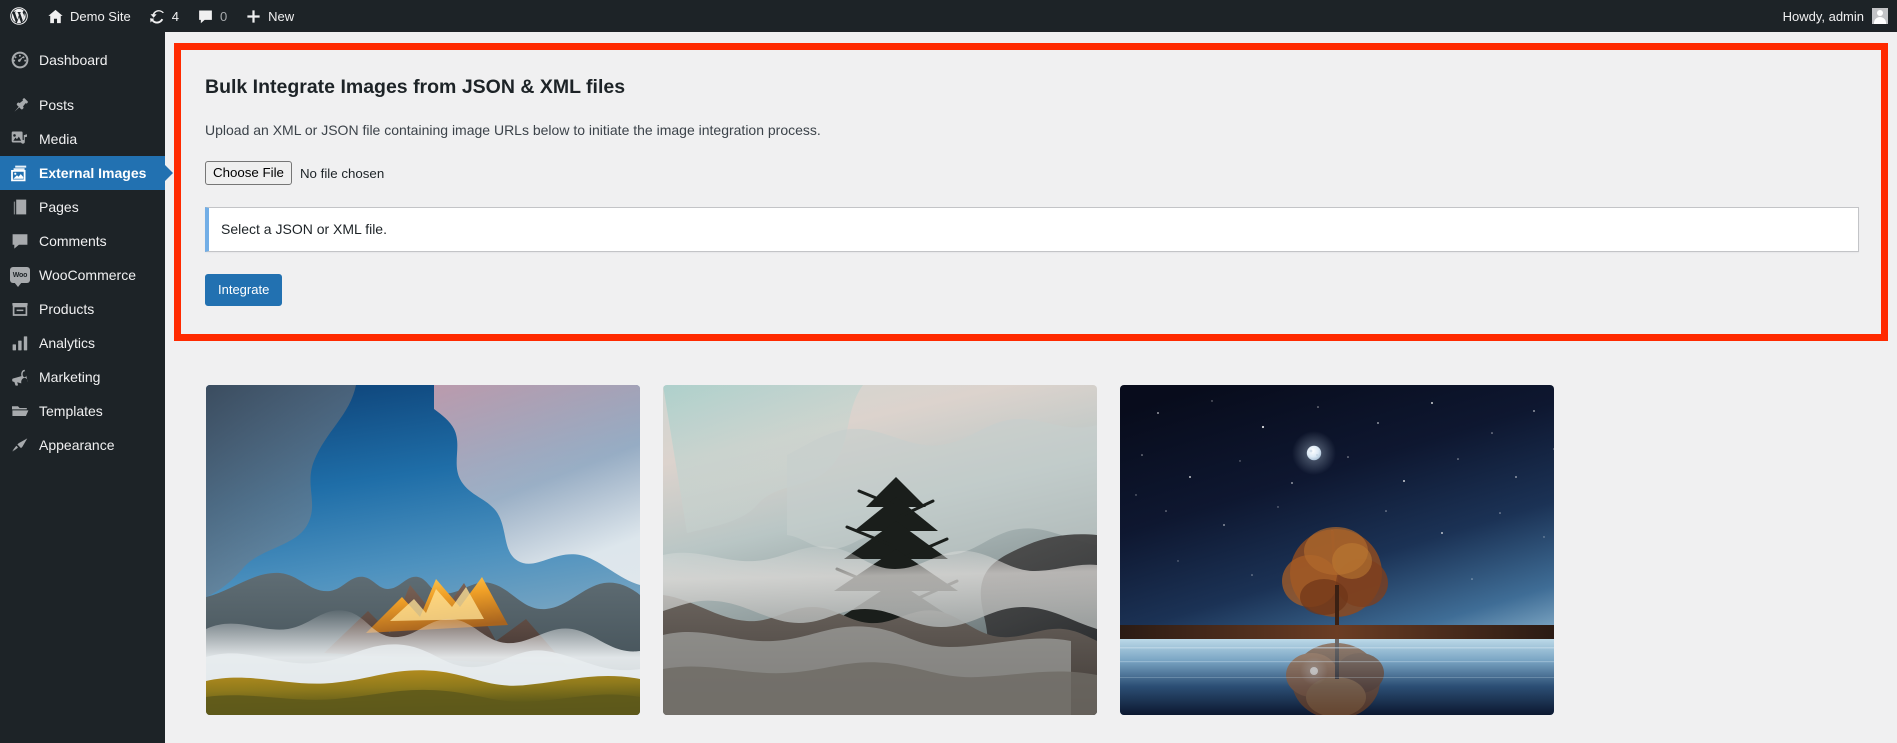 This screenshot has width=1897, height=743. Describe the element at coordinates (304, 229) in the screenshot. I see `notice-text: Select a JSON or XML file.` at that location.